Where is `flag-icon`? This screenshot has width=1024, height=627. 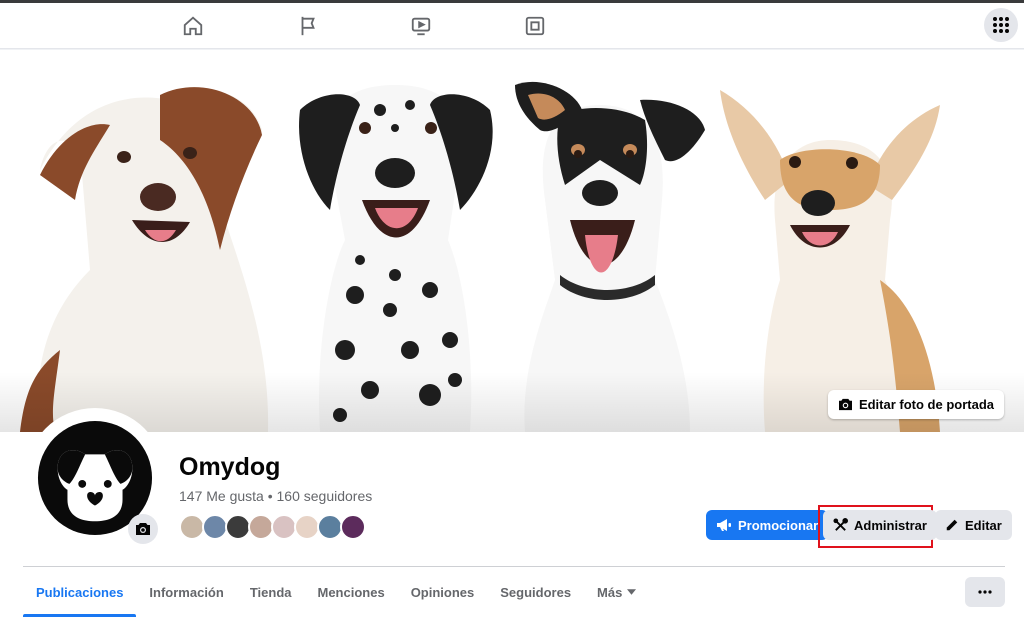 flag-icon is located at coordinates (308, 26).